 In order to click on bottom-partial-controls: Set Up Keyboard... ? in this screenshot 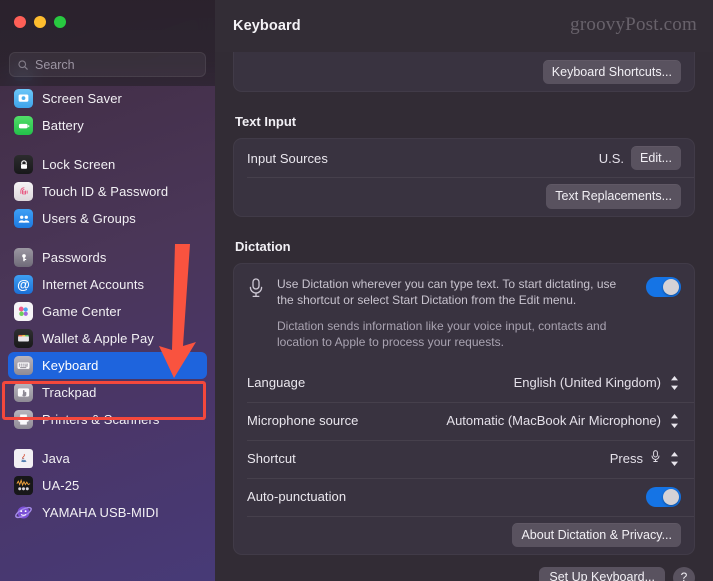, I will do `click(464, 574)`.